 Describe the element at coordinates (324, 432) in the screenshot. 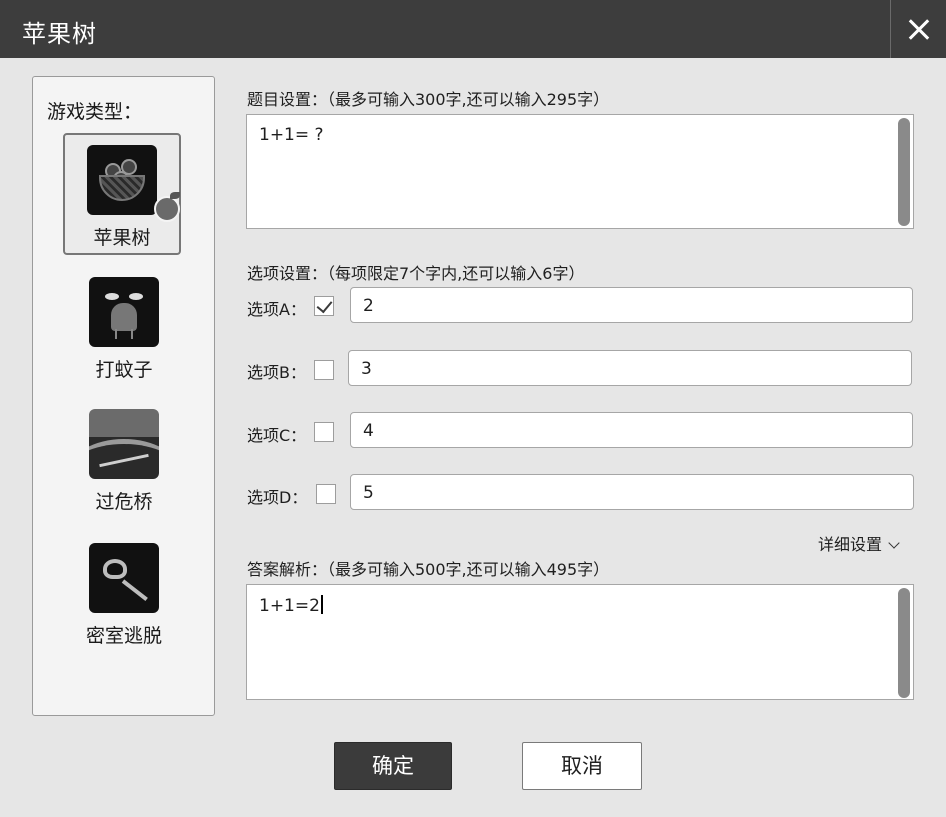

I see `option-c-checkbox` at that location.